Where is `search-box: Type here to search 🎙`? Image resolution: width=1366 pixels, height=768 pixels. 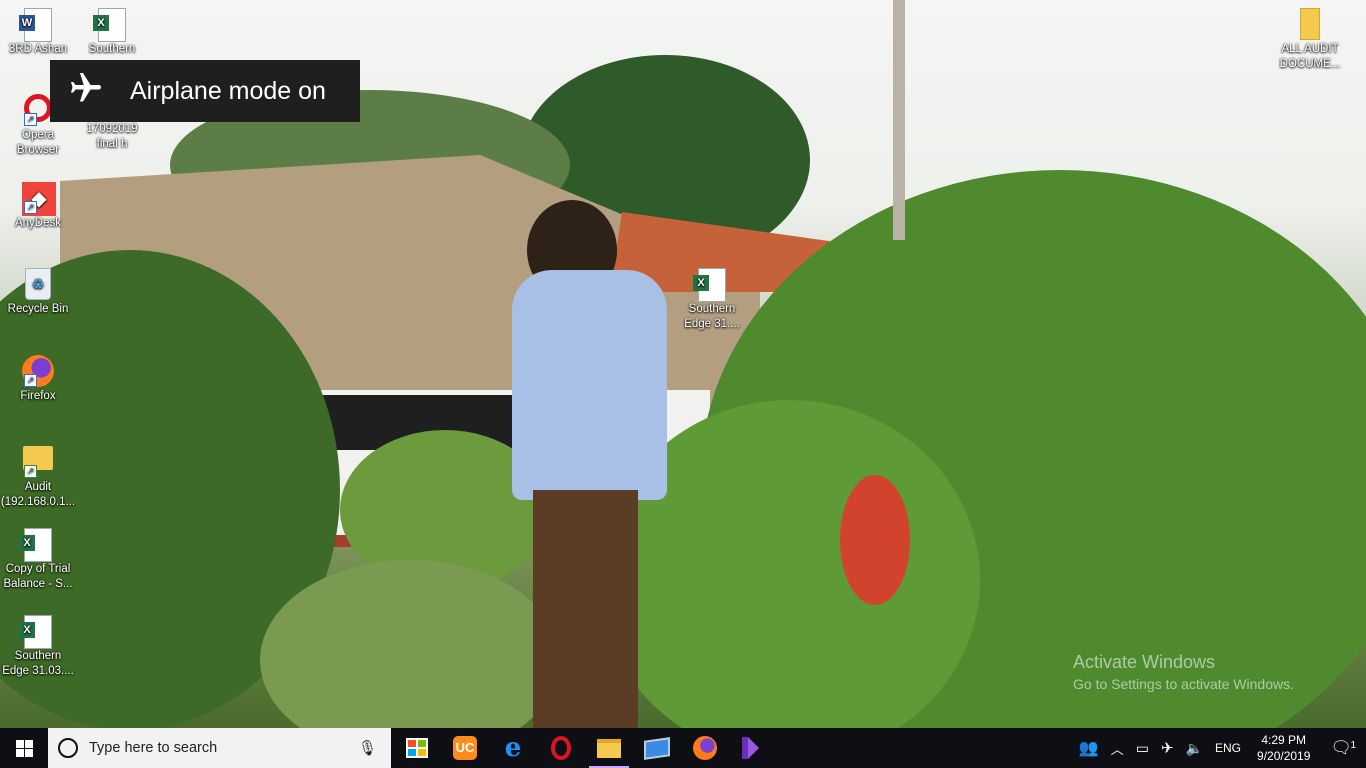 search-box: Type here to search 🎙 is located at coordinates (219, 748).